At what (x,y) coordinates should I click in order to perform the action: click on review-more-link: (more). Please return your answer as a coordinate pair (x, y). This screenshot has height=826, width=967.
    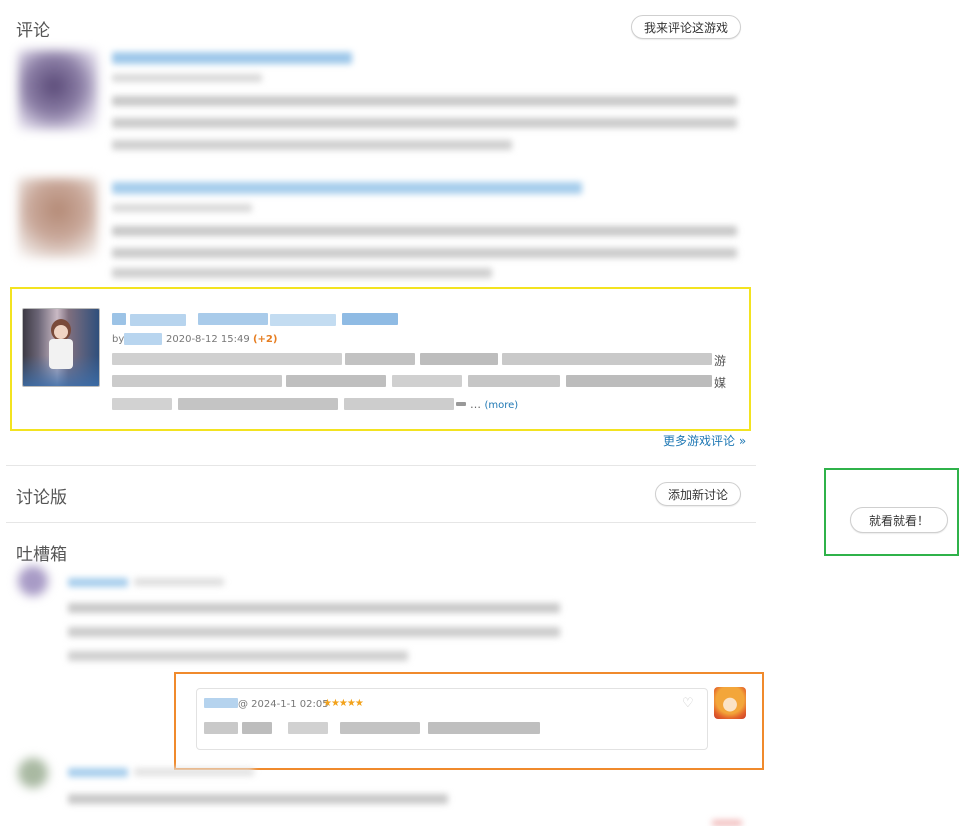
    Looking at the image, I should click on (502, 405).